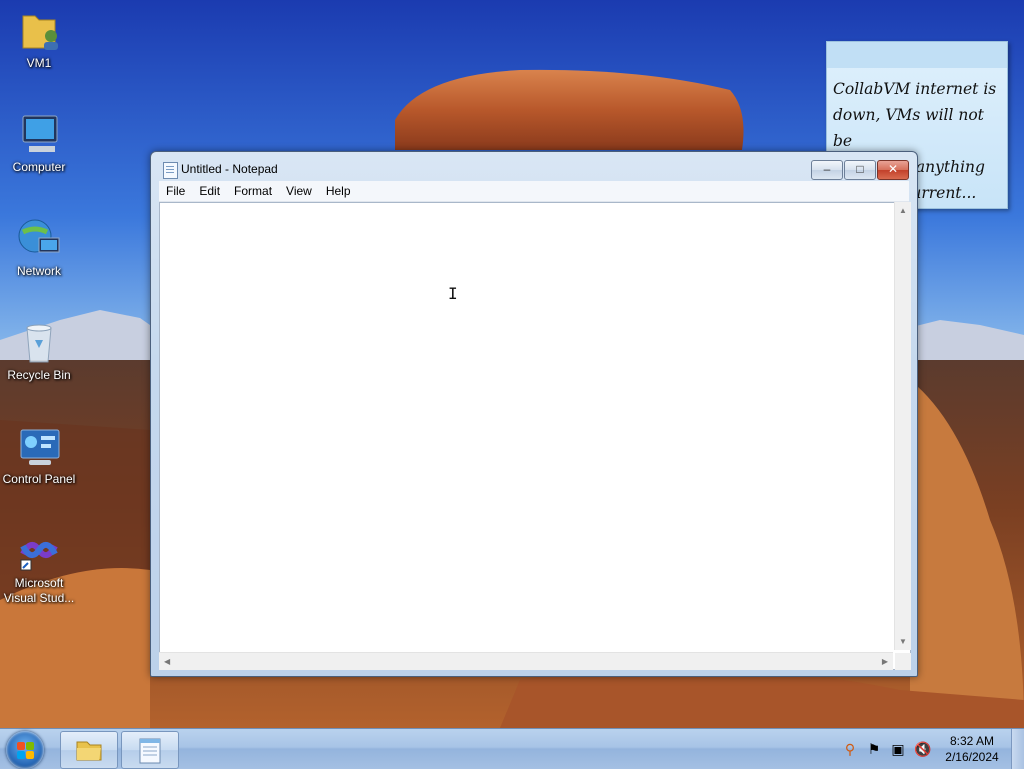 The width and height of the screenshot is (1024, 769). Describe the element at coordinates (850, 749) in the screenshot. I see `search-icon: ⚲` at that location.